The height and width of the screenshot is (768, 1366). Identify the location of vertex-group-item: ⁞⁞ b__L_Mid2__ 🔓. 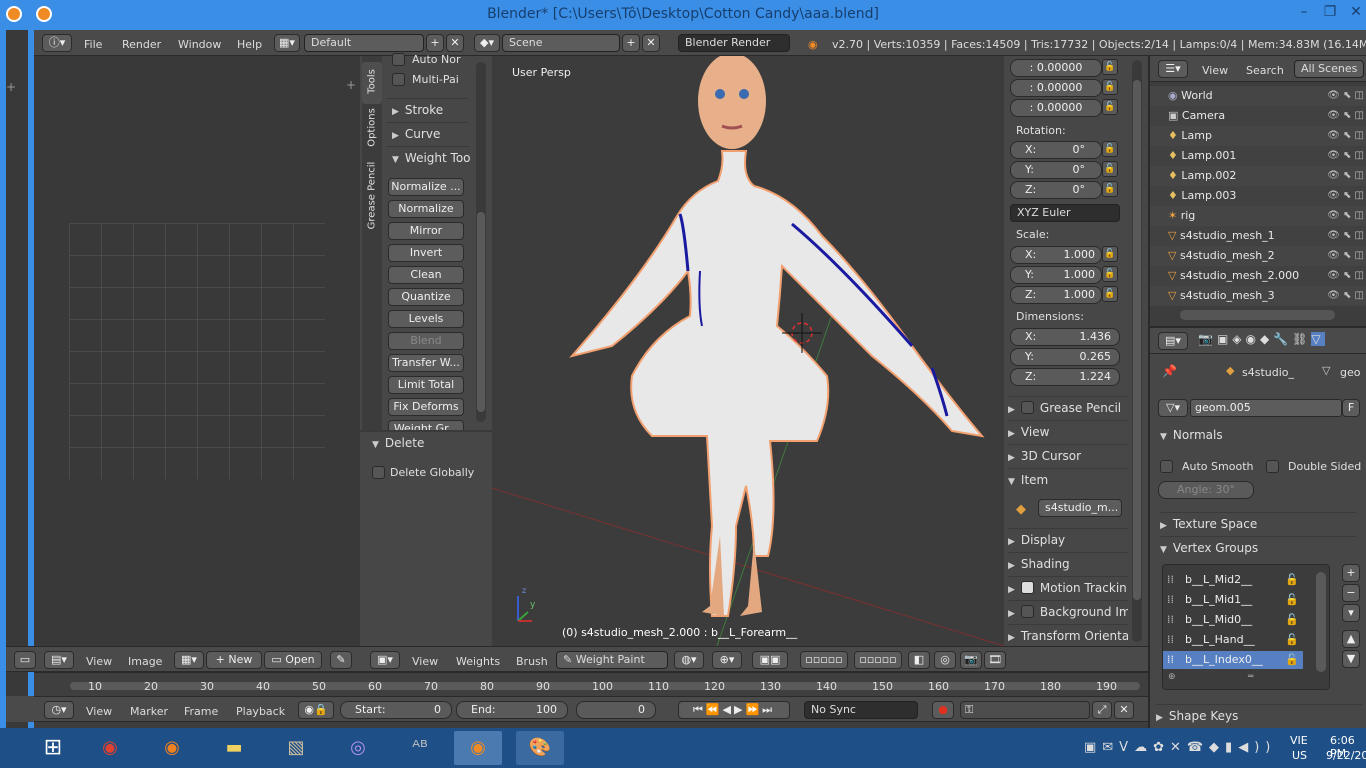
(1233, 580).